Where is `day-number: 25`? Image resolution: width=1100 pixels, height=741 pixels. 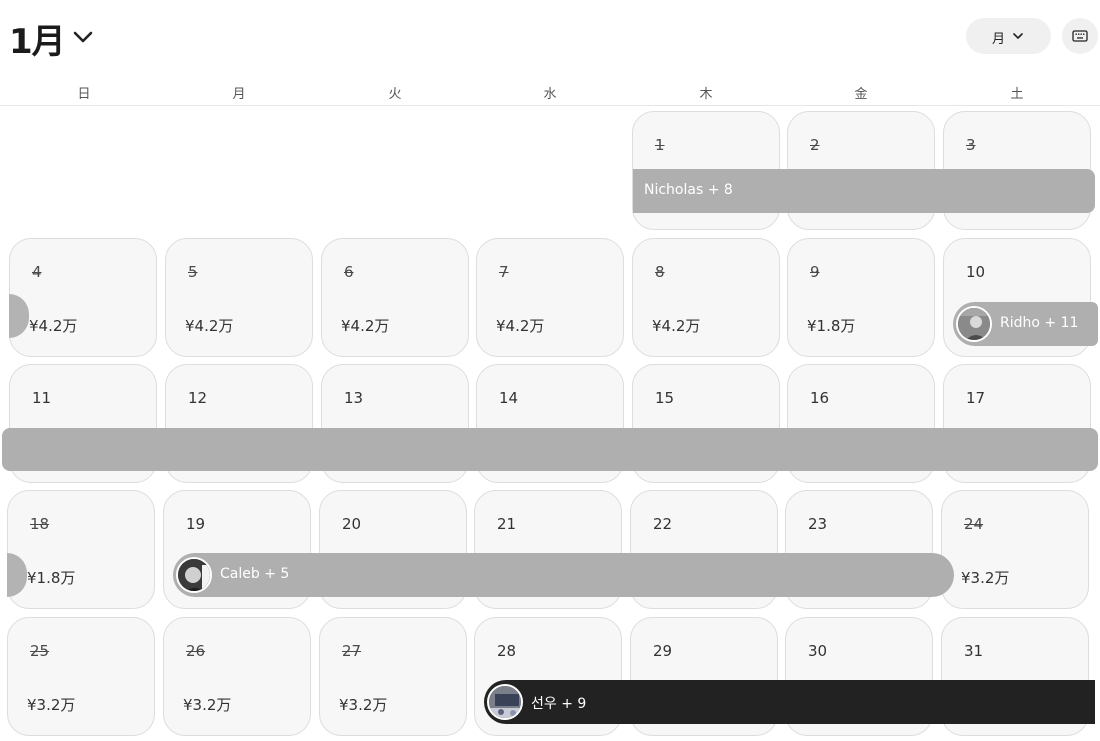 day-number: 25 is located at coordinates (40, 651).